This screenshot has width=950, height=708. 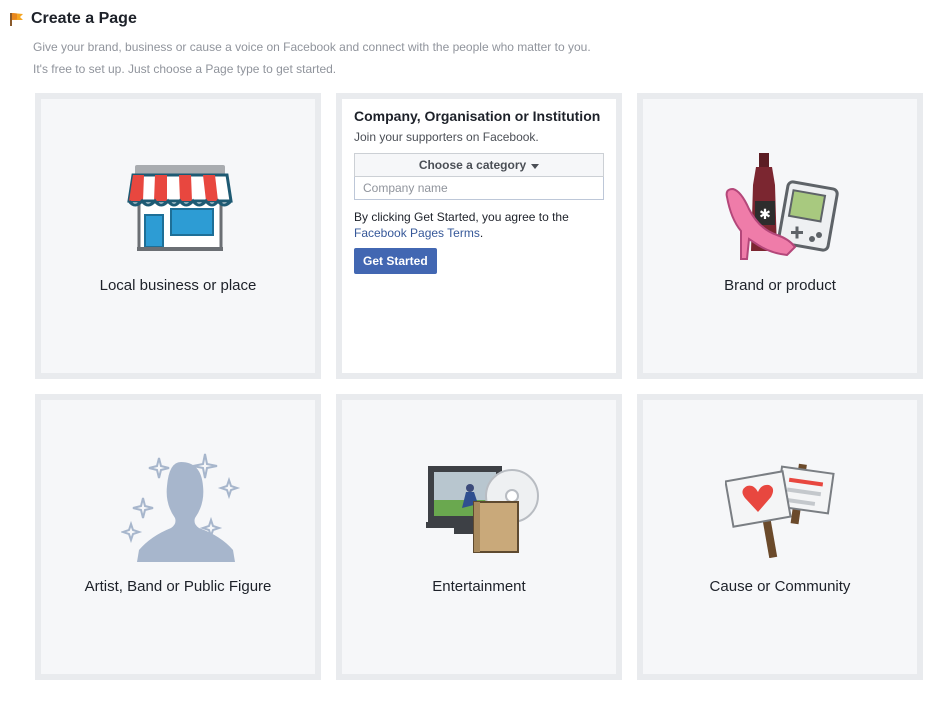 I want to click on card-entertainment: Entertainment, so click(x=479, y=537).